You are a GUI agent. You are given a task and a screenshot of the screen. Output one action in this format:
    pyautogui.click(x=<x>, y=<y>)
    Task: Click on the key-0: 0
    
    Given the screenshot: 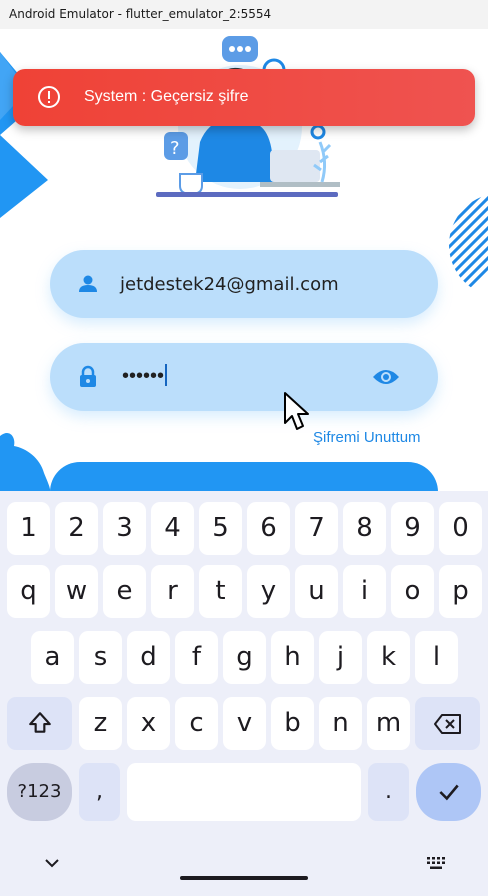 What is the action you would take?
    pyautogui.click(x=460, y=528)
    